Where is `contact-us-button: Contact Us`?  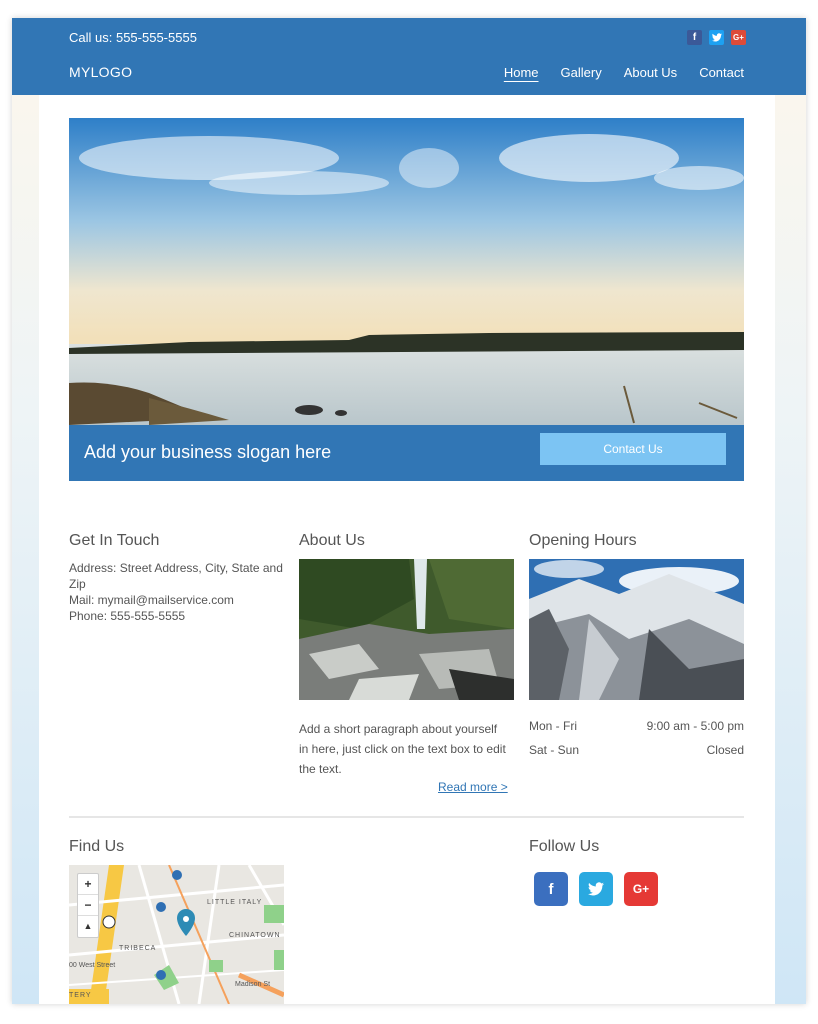 contact-us-button: Contact Us is located at coordinates (633, 449).